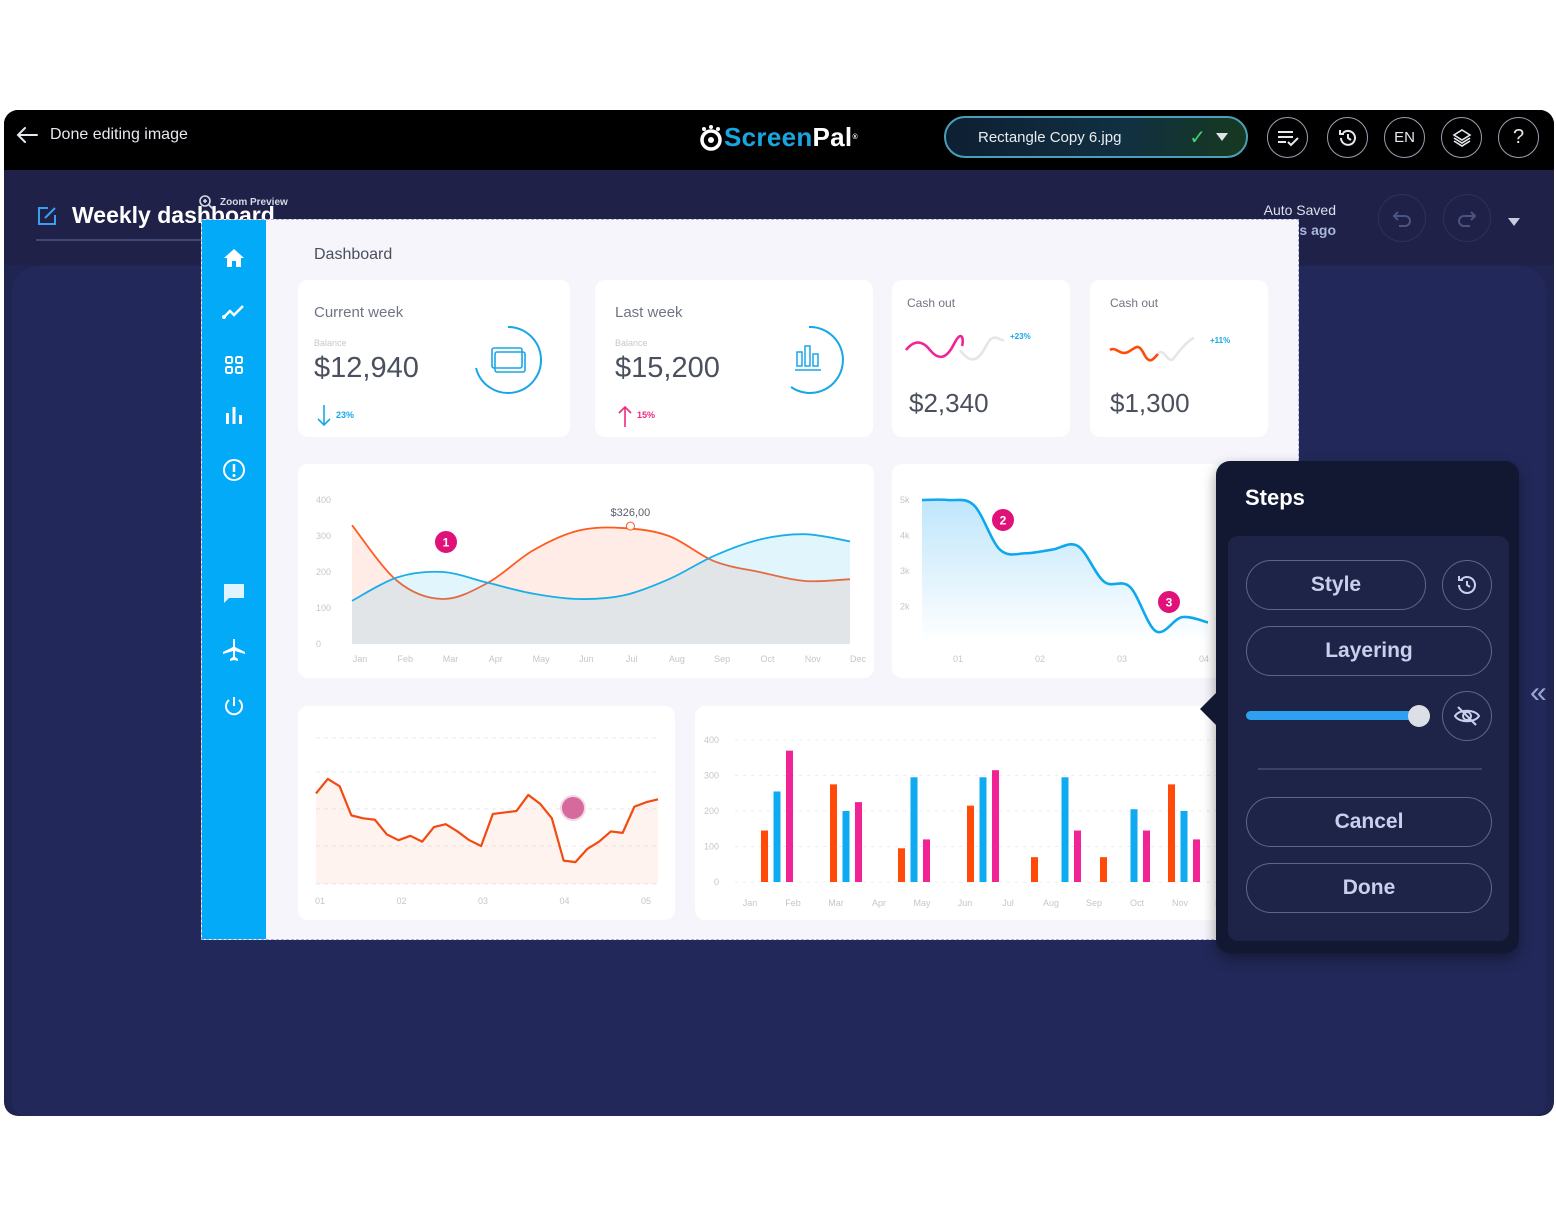  I want to click on done-editing-button: Done editing image, so click(102, 135).